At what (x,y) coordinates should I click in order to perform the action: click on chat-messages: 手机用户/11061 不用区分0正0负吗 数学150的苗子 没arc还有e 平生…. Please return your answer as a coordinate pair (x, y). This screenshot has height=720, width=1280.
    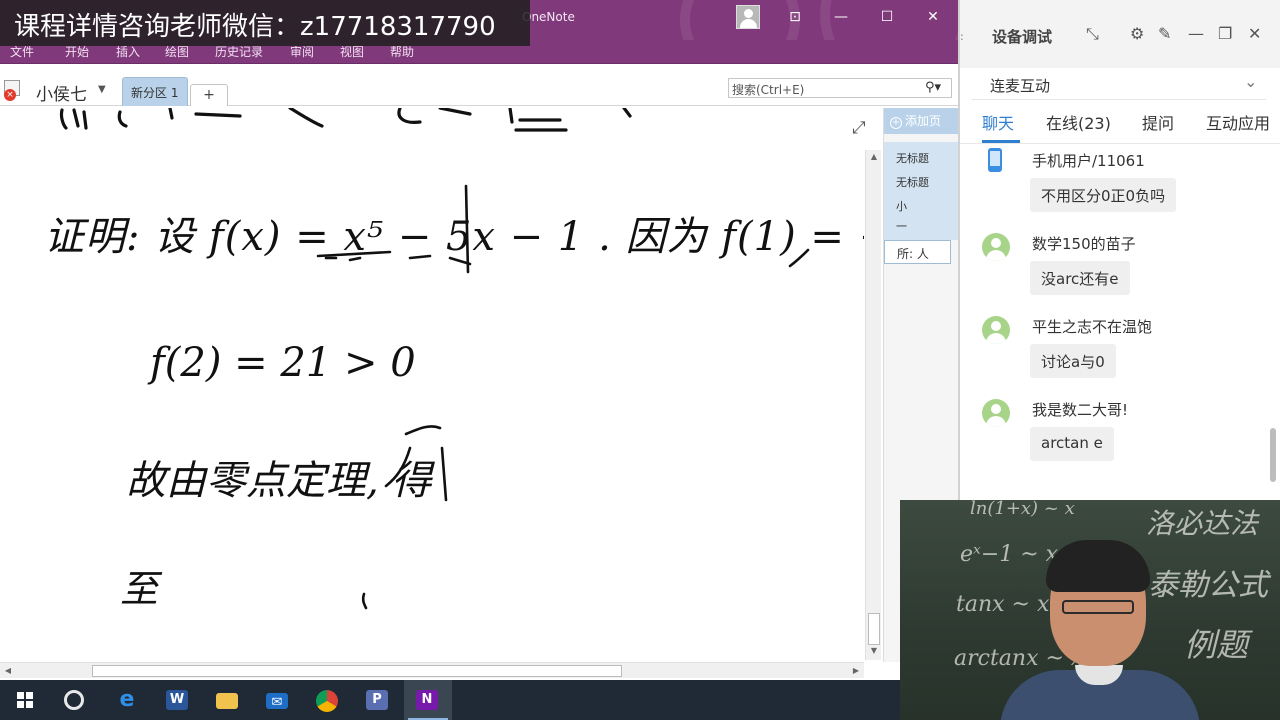
    Looking at the image, I should click on (1120, 321).